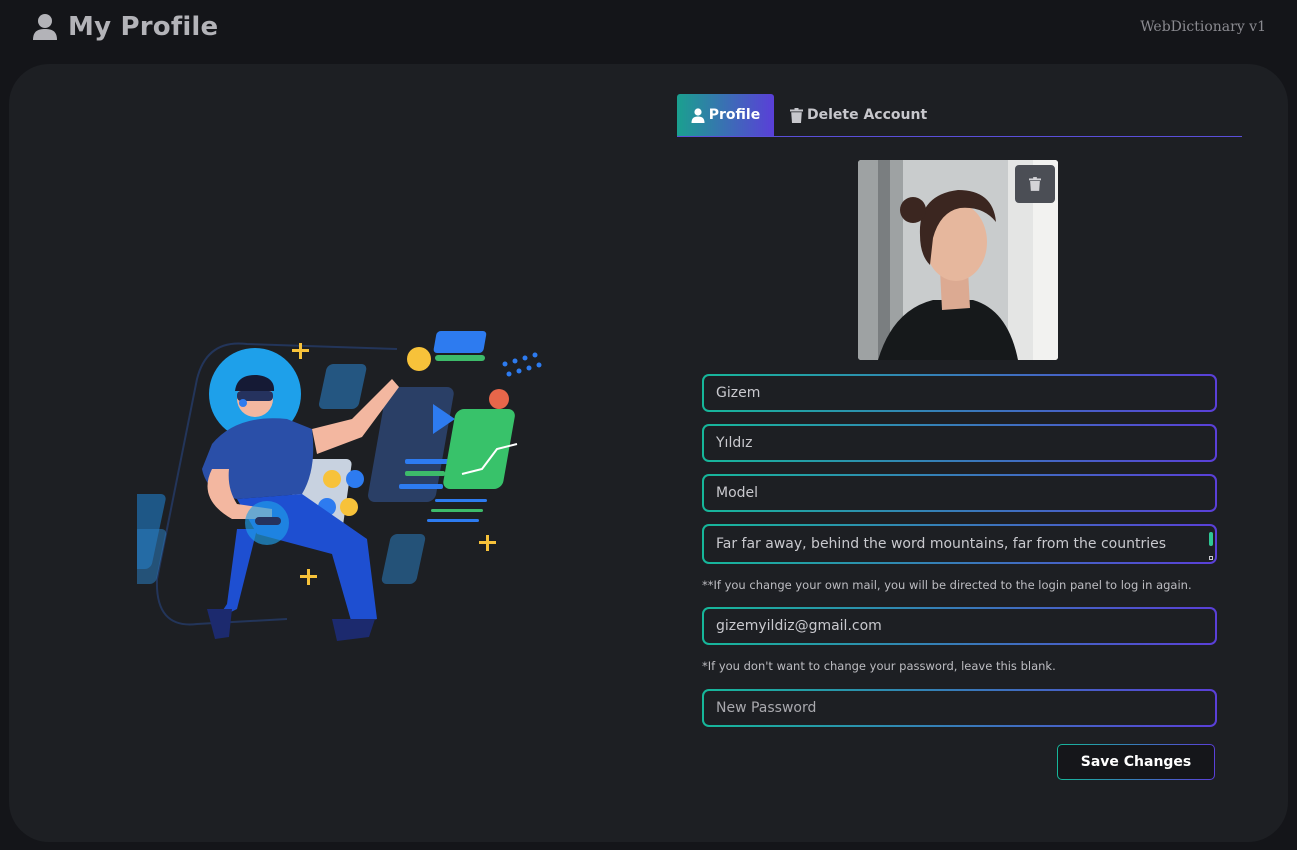 The width and height of the screenshot is (1297, 850). I want to click on email-input, so click(959, 626).